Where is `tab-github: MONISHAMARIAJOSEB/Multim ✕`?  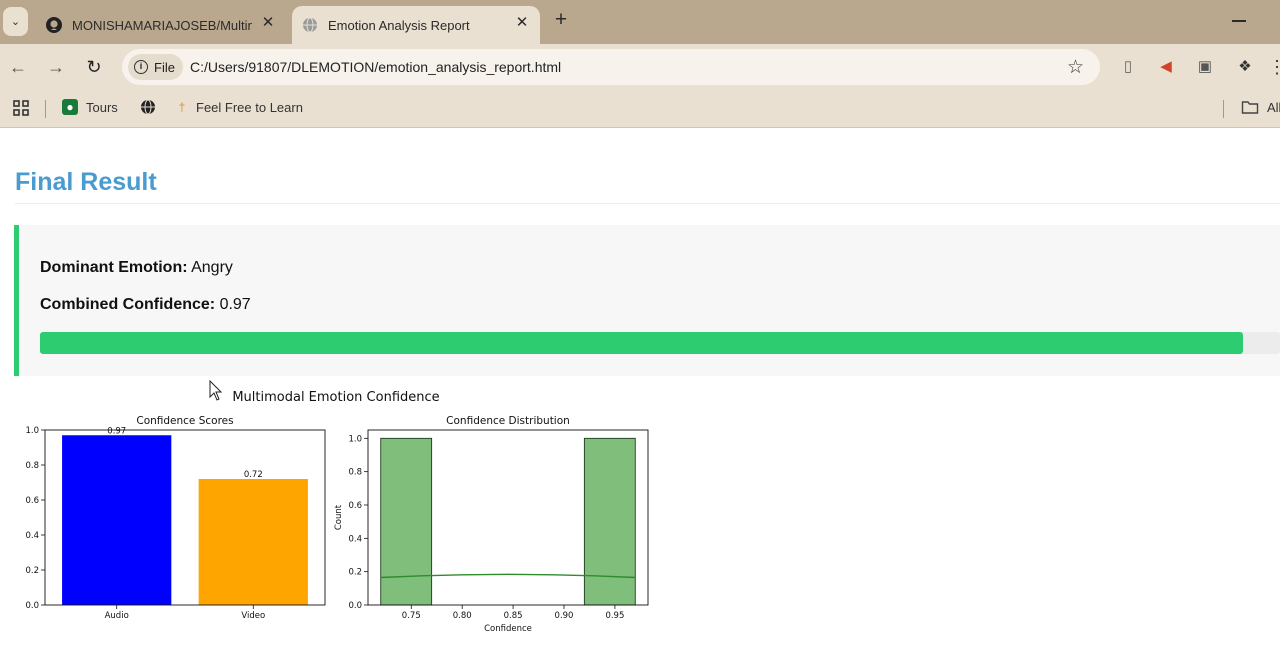
tab-github: MONISHAMARIAJOSEB/Multim ✕ is located at coordinates (161, 25).